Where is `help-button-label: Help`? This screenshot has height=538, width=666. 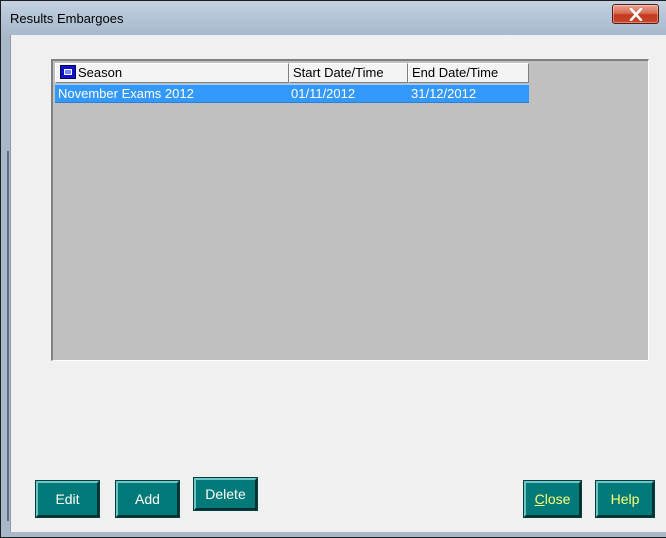
help-button-label: Help is located at coordinates (625, 499).